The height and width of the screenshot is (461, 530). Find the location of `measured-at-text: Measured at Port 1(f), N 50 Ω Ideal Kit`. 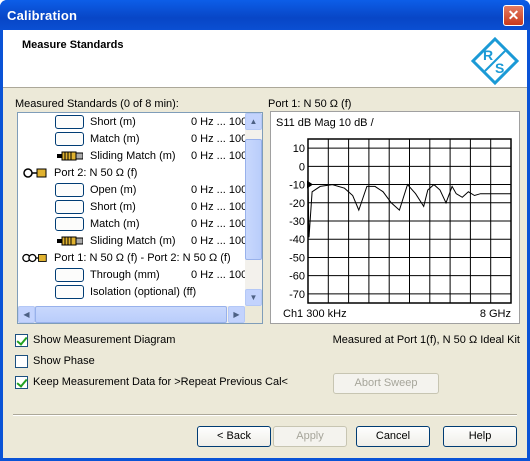

measured-at-text: Measured at Port 1(f), N 50 Ω Ideal Kit is located at coordinates (426, 340).